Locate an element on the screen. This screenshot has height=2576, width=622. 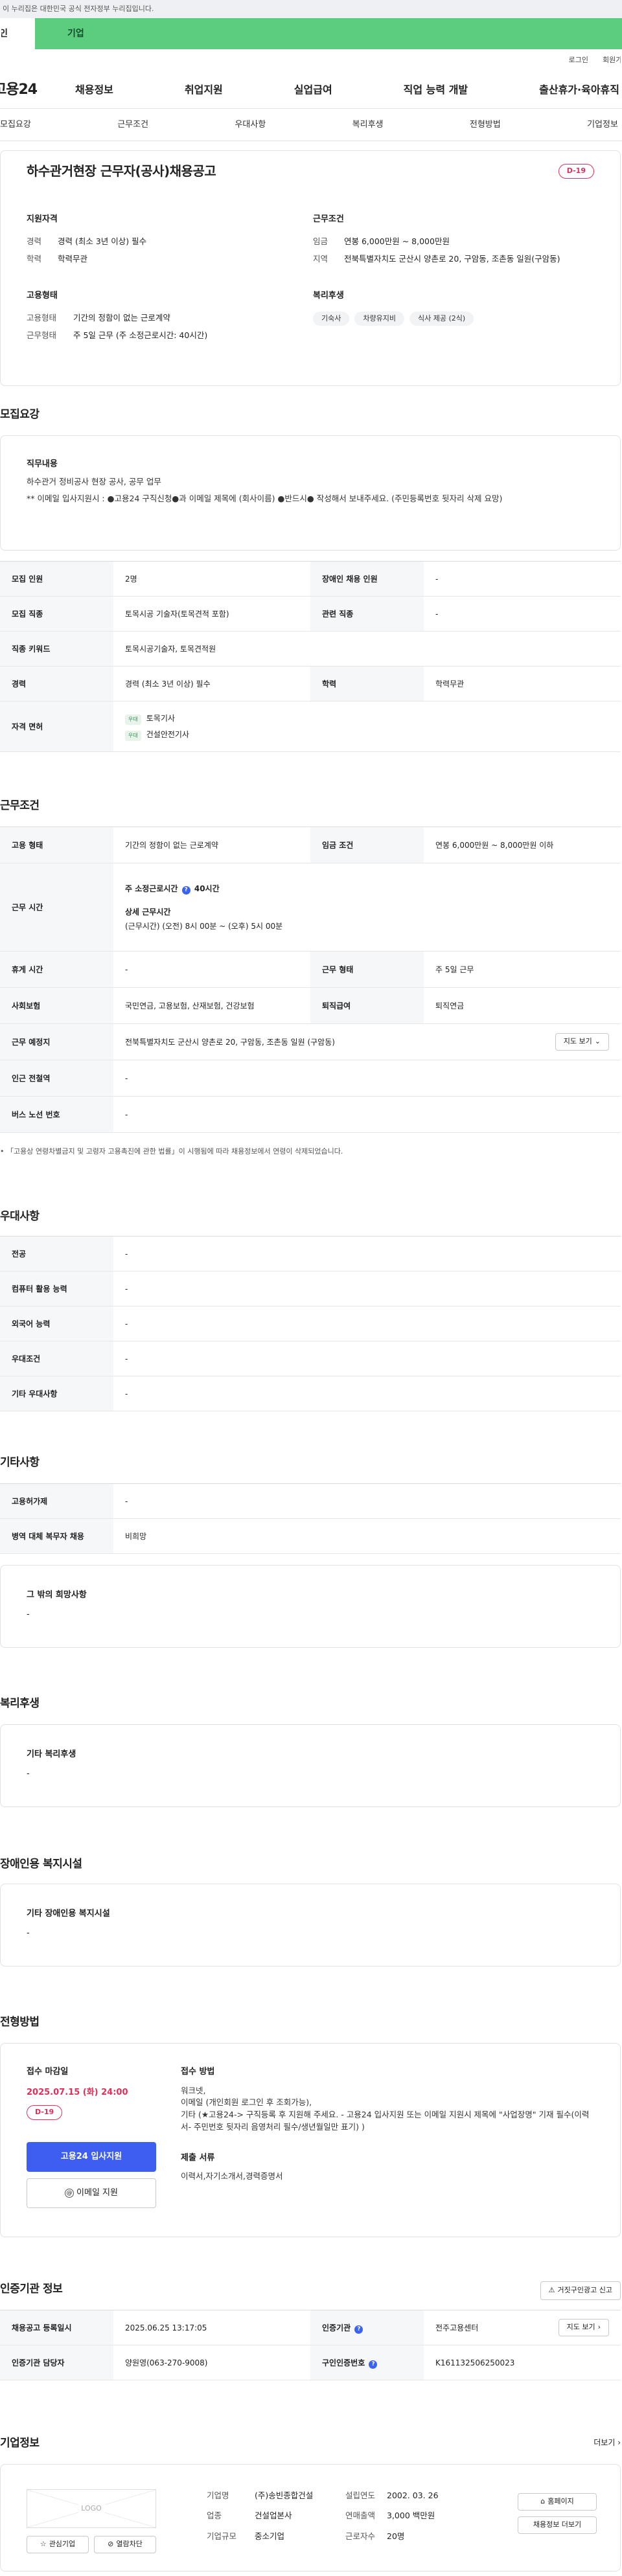
cell-key: 전공 is located at coordinates (56, 1254).